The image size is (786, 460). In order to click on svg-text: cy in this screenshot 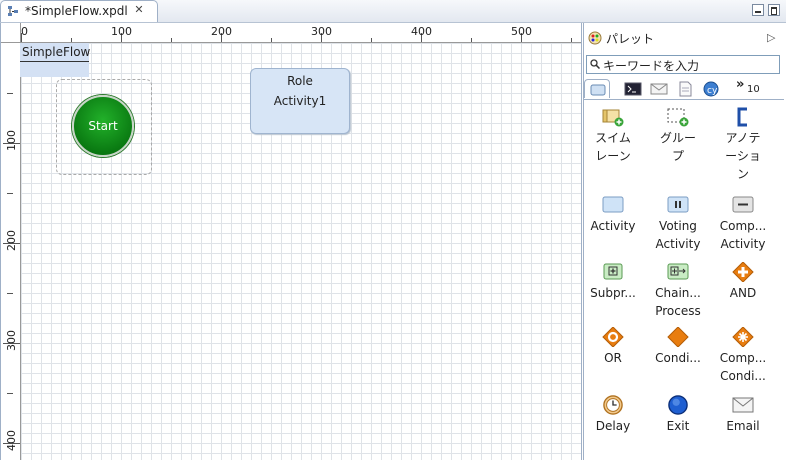, I will do `click(712, 91)`.